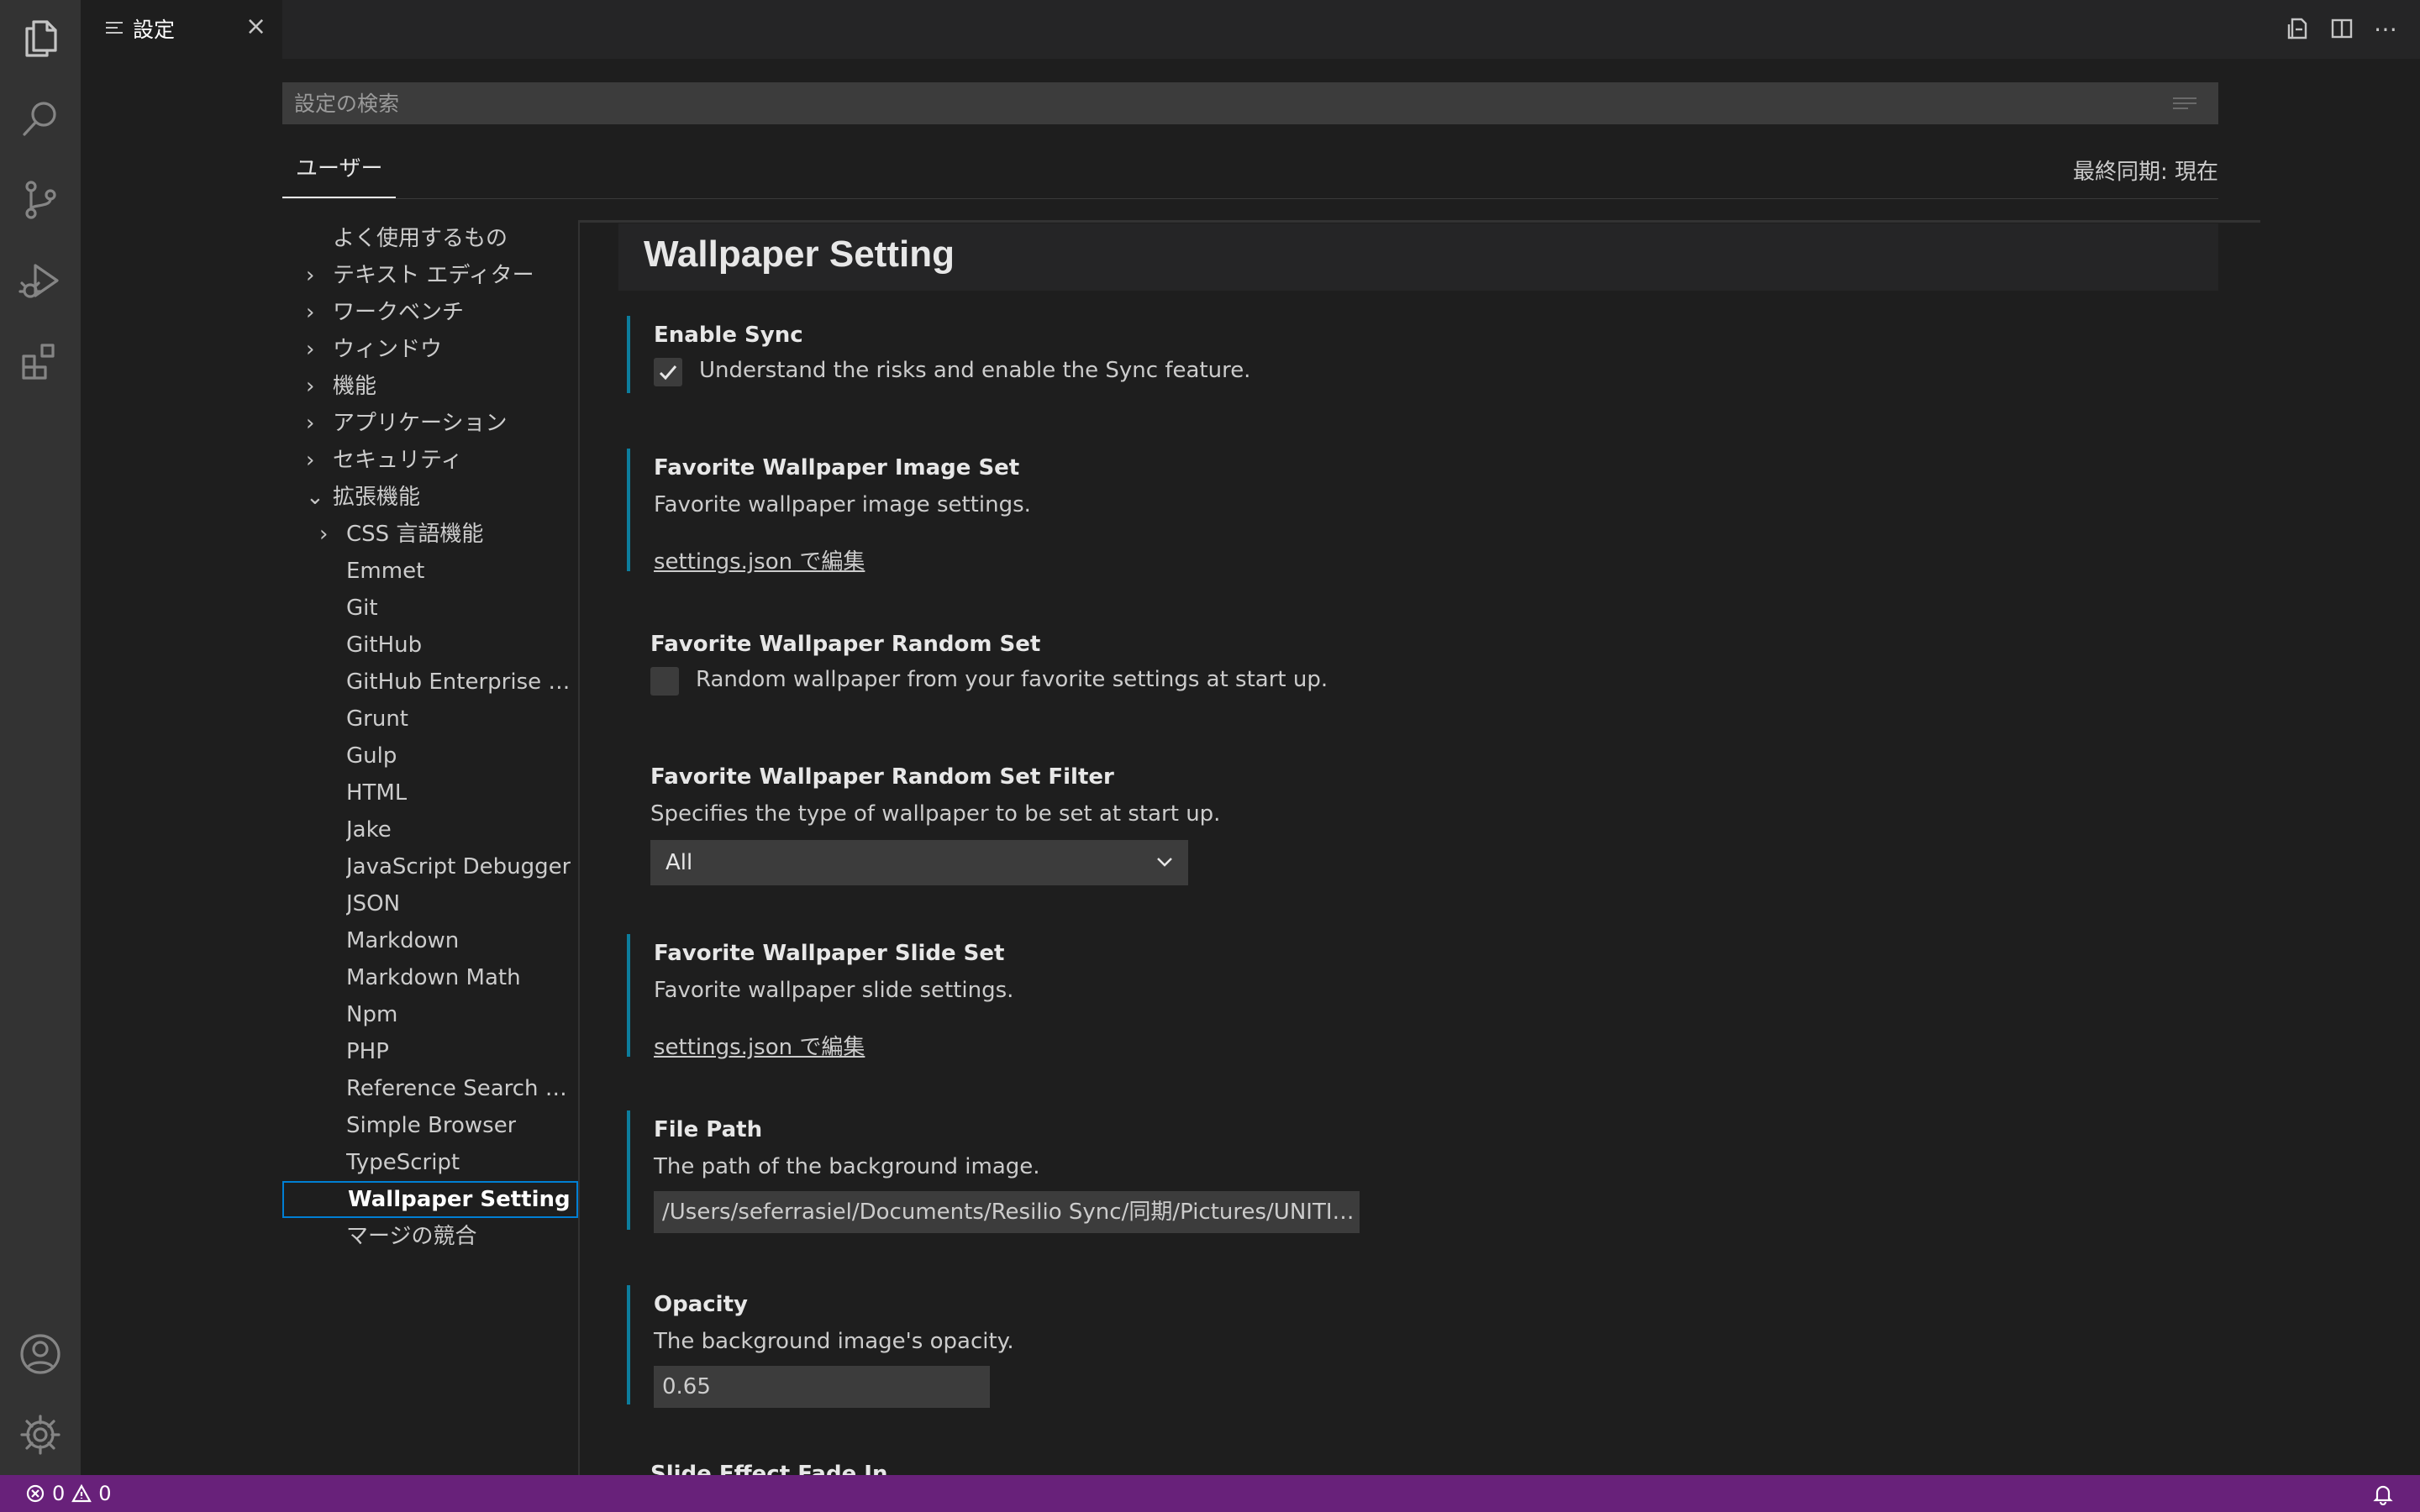  I want to click on toc-item-label: CSS 言語機能, so click(415, 534).